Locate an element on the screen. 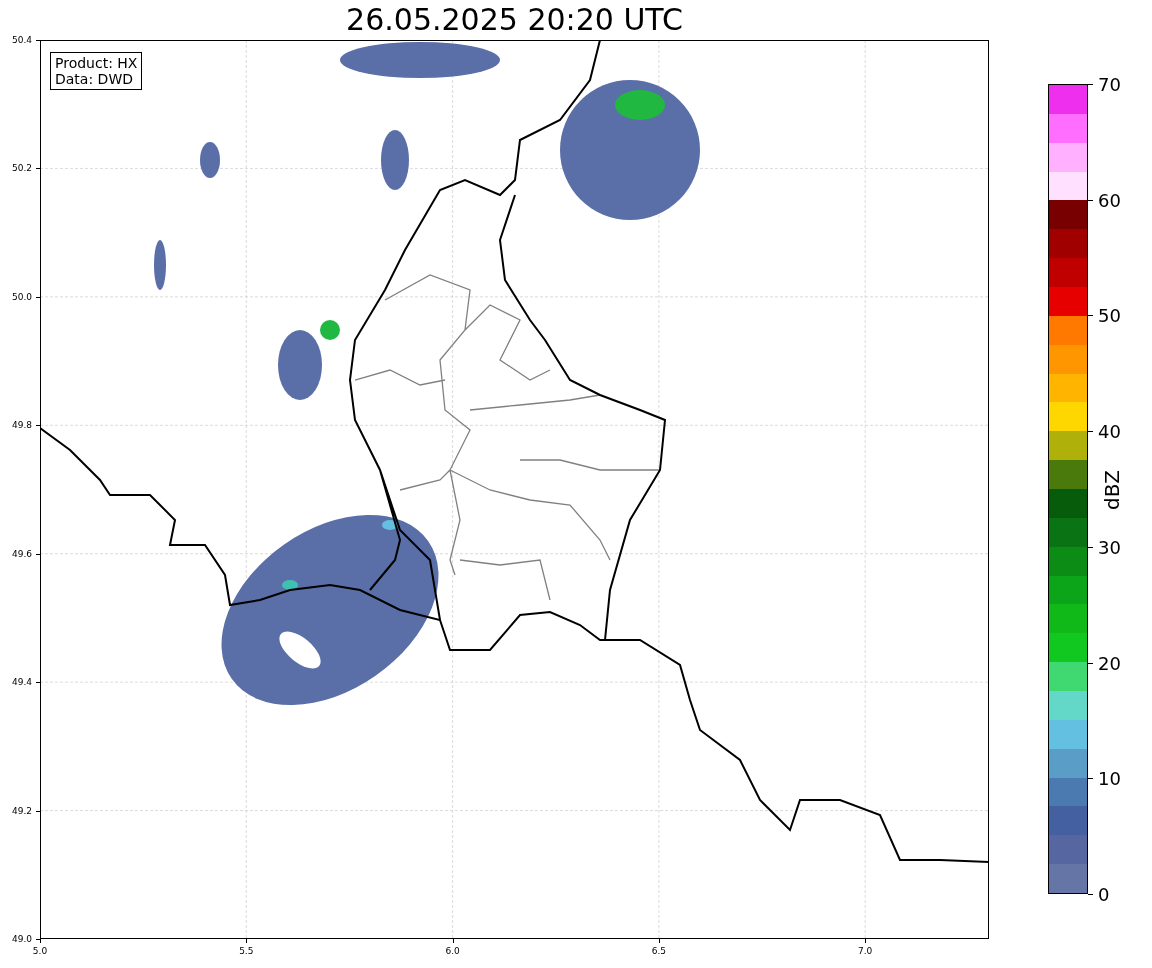 The height and width of the screenshot is (968, 1152). info-text: Data: DWD is located at coordinates (94, 79).